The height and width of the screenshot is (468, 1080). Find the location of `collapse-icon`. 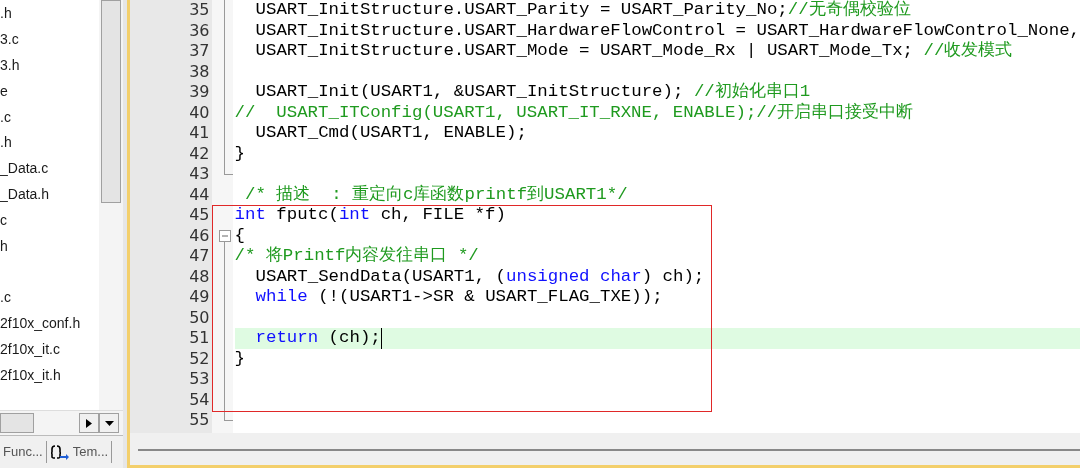

collapse-icon is located at coordinates (224, 235).